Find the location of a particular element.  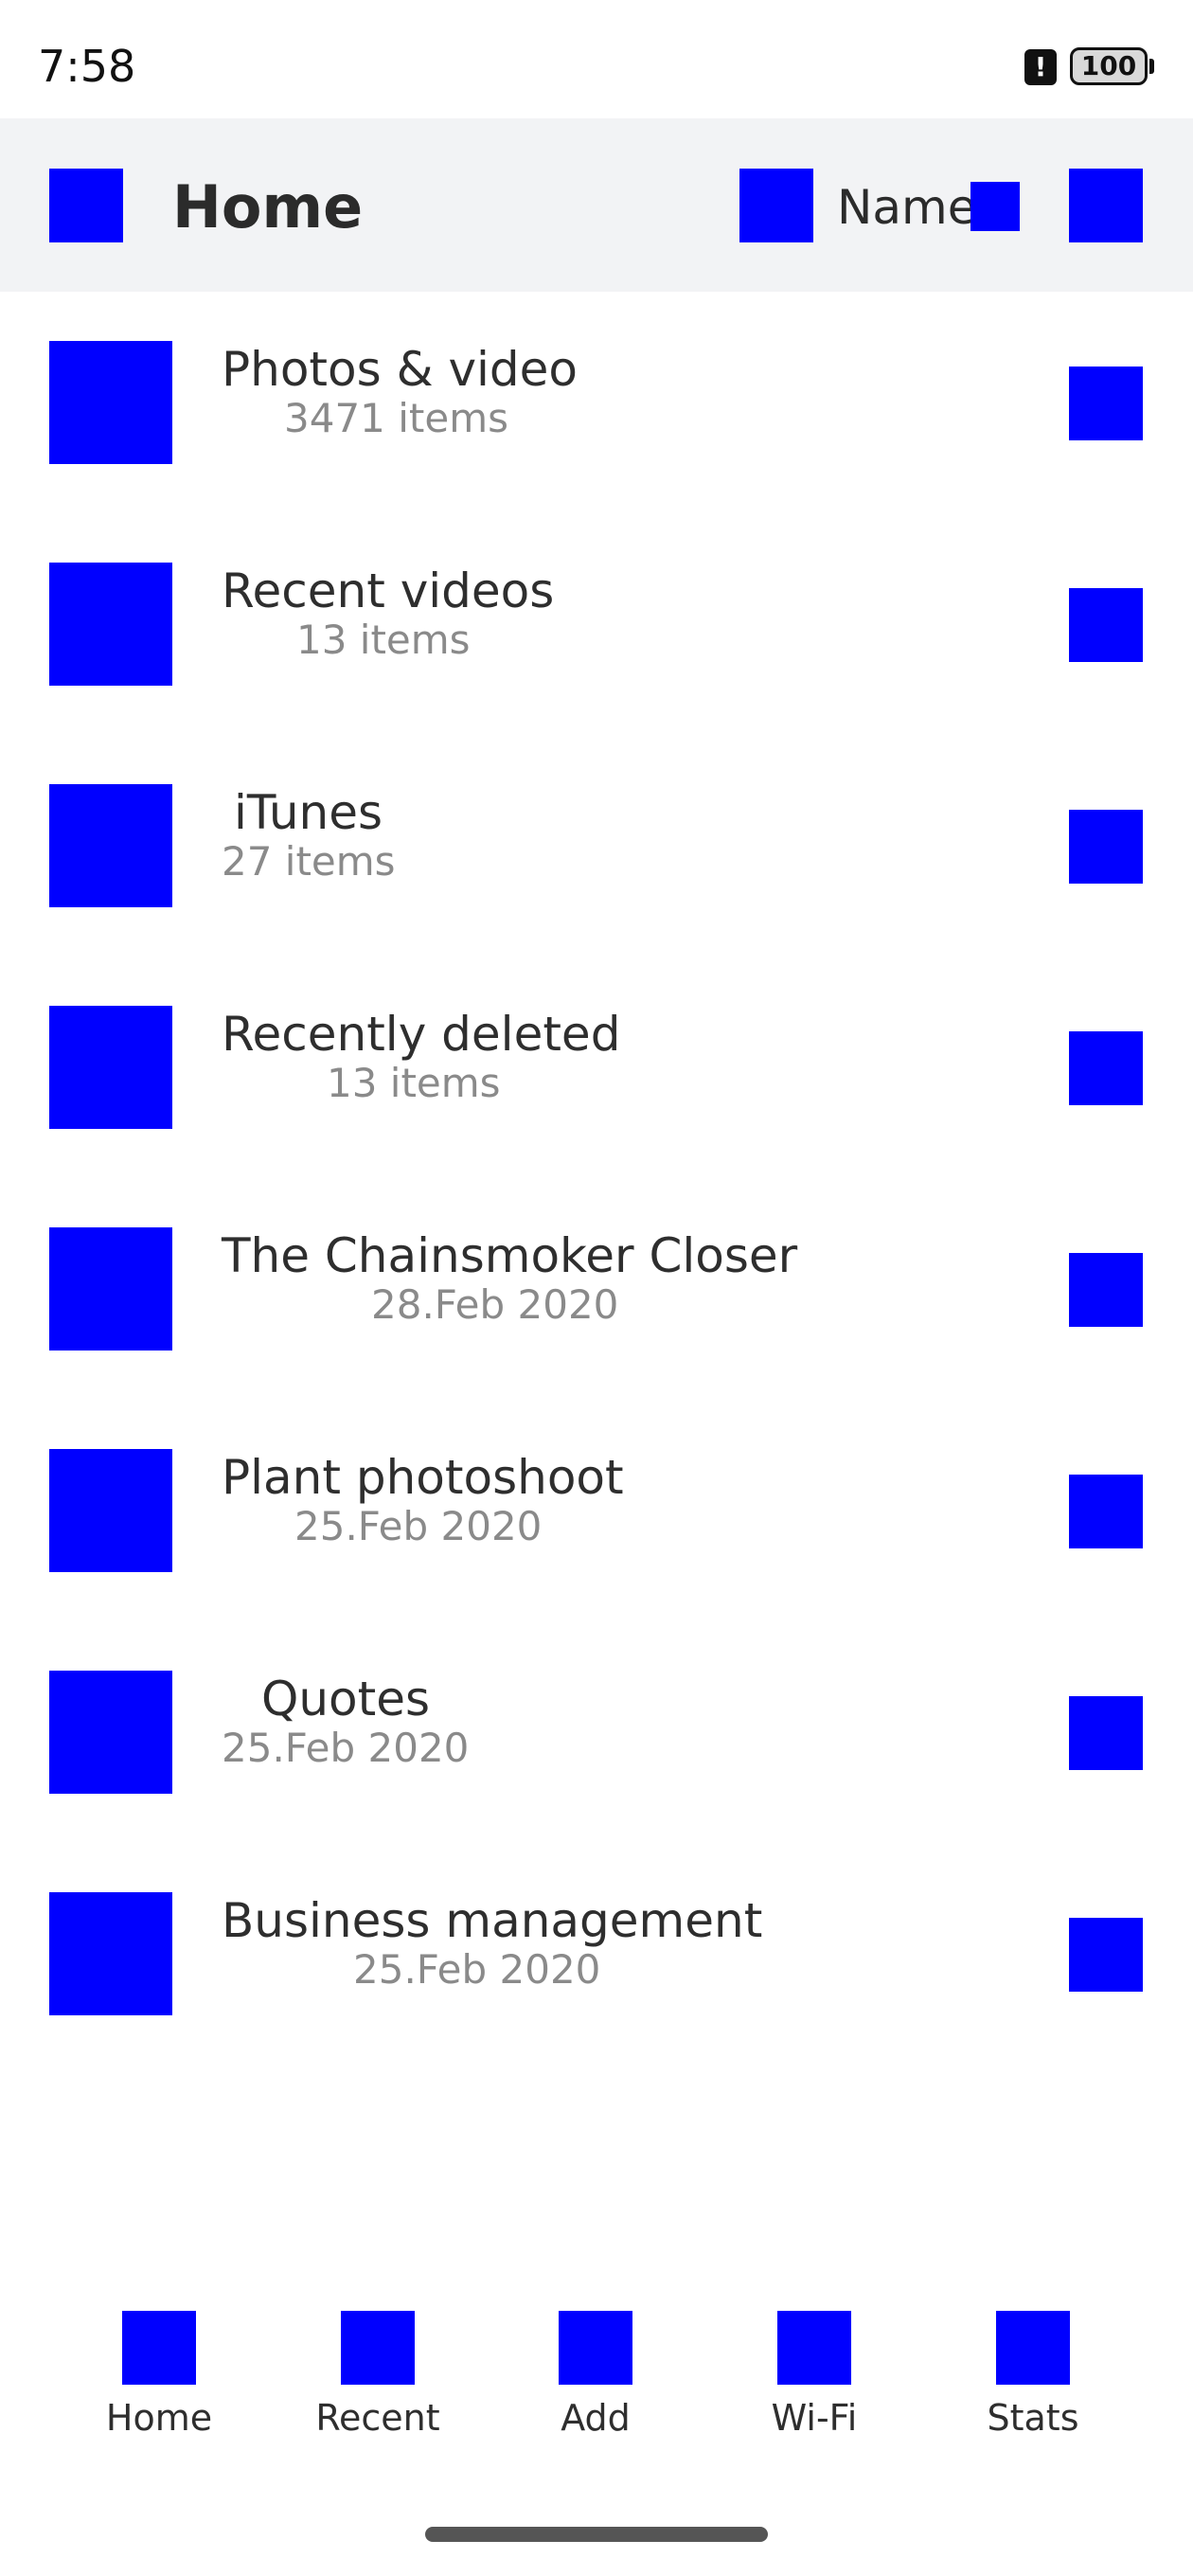

list-item: The Chainsmoker Closer 28.Feb 2020 is located at coordinates (596, 1300).